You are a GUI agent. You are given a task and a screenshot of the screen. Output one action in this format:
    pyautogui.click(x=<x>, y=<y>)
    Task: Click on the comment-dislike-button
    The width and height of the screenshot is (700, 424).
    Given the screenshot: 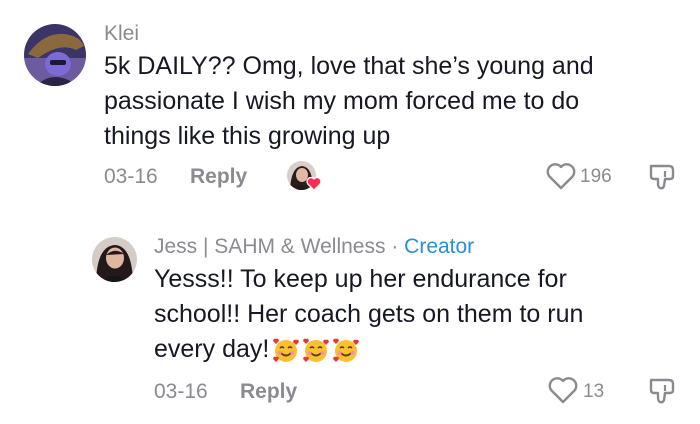 What is the action you would take?
    pyautogui.click(x=662, y=177)
    